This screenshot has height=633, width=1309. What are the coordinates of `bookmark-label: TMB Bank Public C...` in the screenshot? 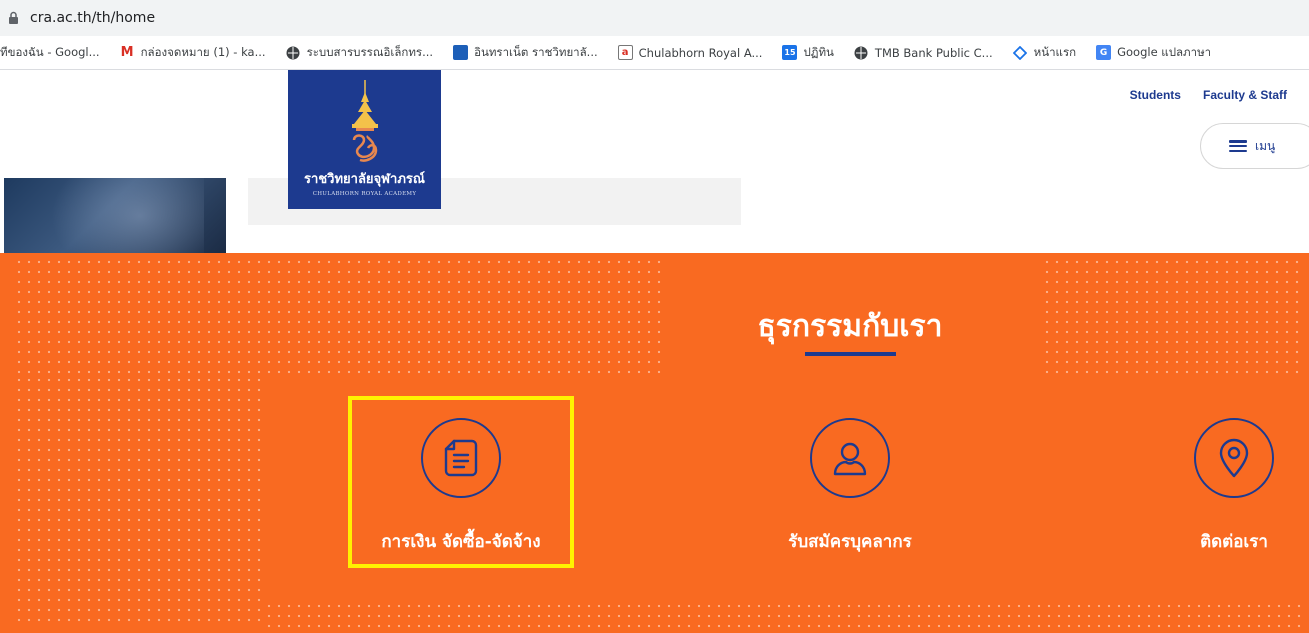 It's located at (933, 52).